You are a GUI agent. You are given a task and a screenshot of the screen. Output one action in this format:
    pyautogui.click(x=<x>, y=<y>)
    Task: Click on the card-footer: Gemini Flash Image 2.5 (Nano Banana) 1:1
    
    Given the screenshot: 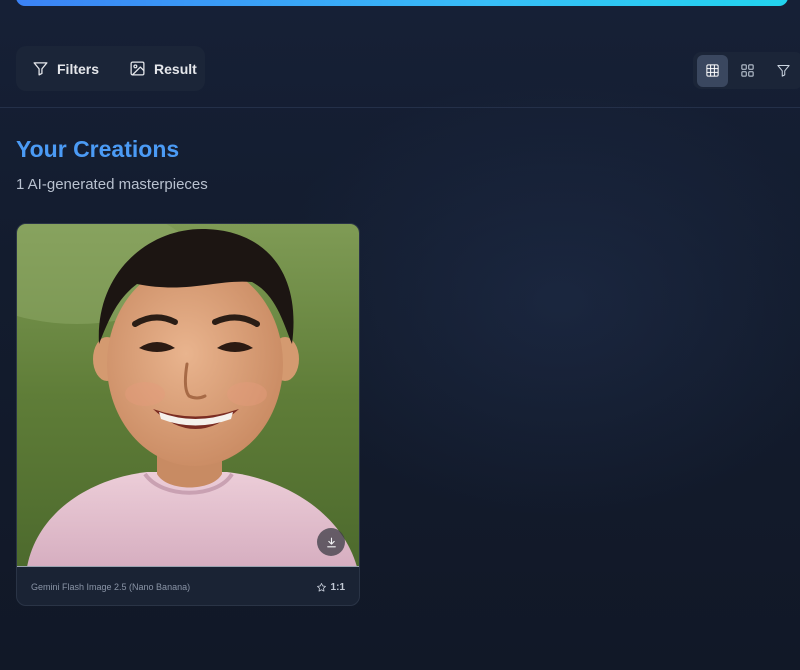 What is the action you would take?
    pyautogui.click(x=188, y=586)
    